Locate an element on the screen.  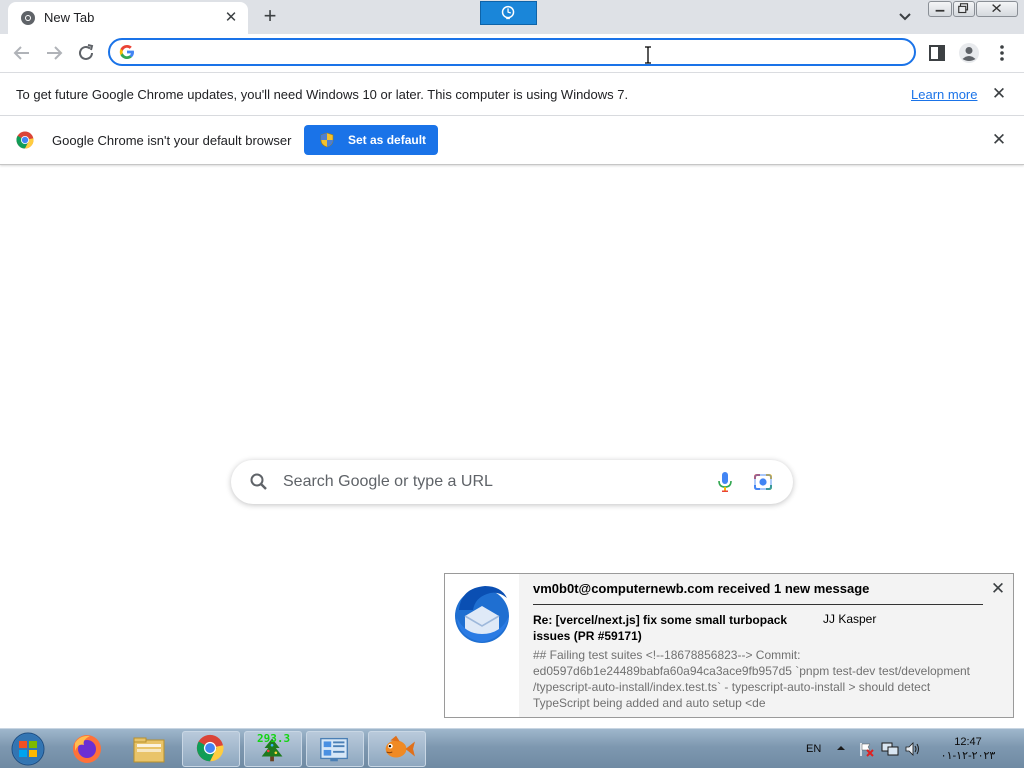
tab-strip: New Tab ✕ + is located at coordinates (512, 17).